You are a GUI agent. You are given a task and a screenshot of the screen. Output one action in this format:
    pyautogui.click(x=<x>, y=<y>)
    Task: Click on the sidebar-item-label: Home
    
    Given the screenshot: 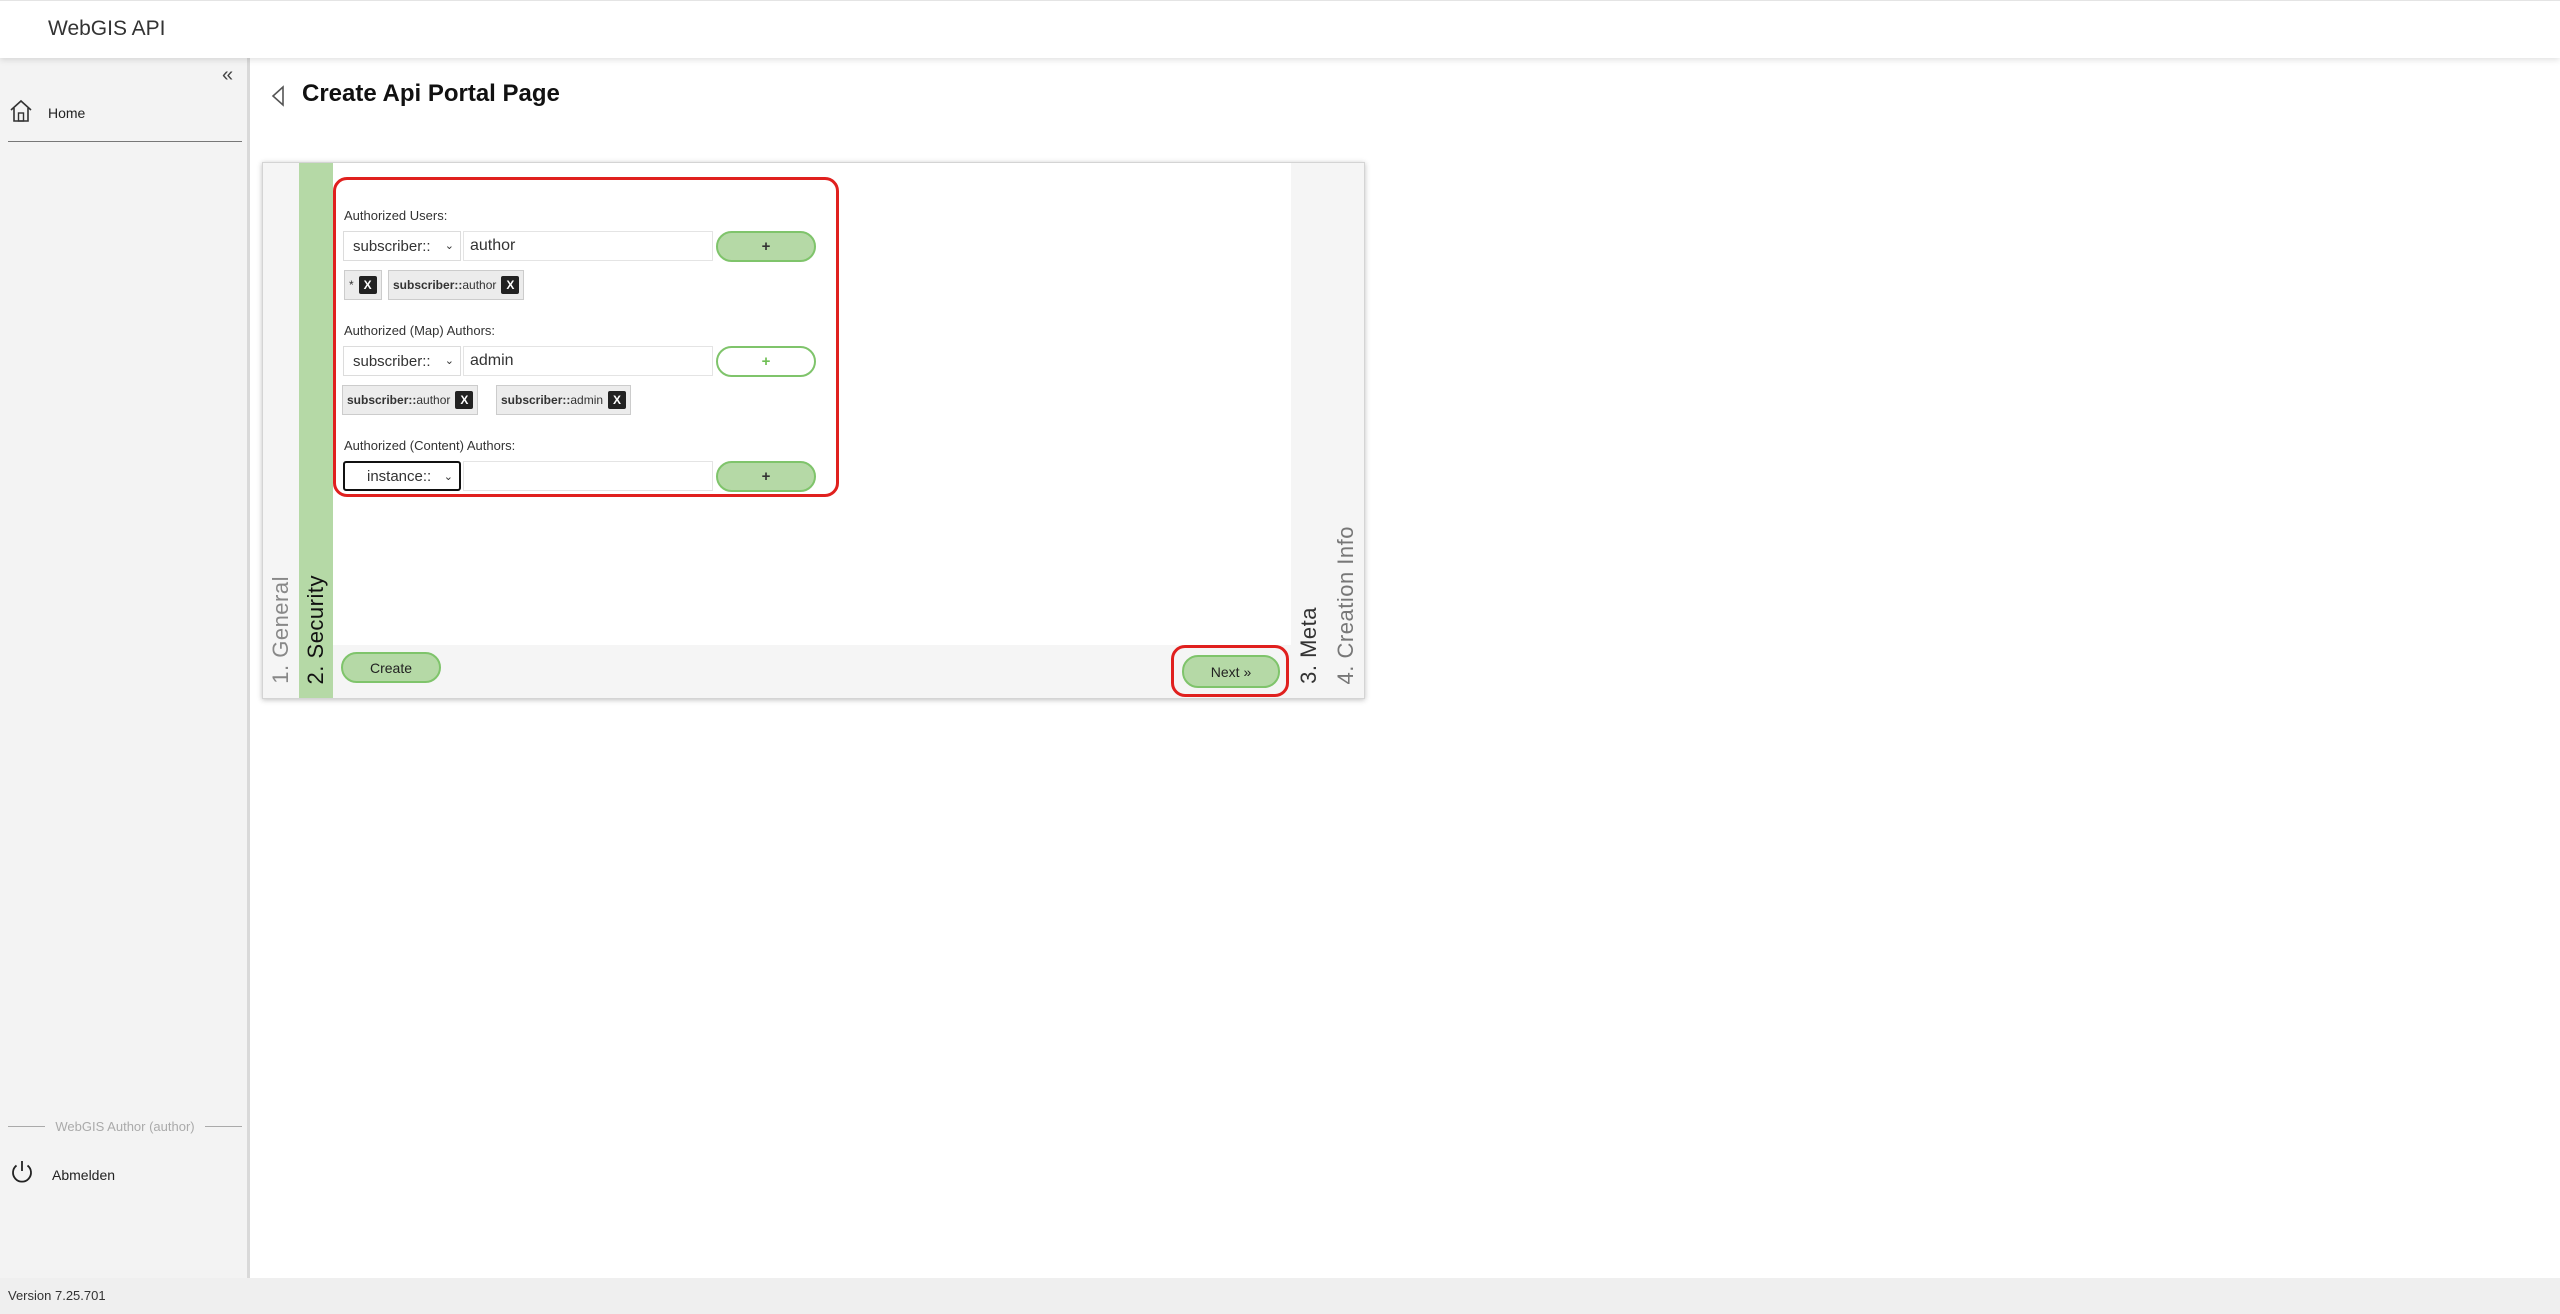 What is the action you would take?
    pyautogui.click(x=67, y=113)
    